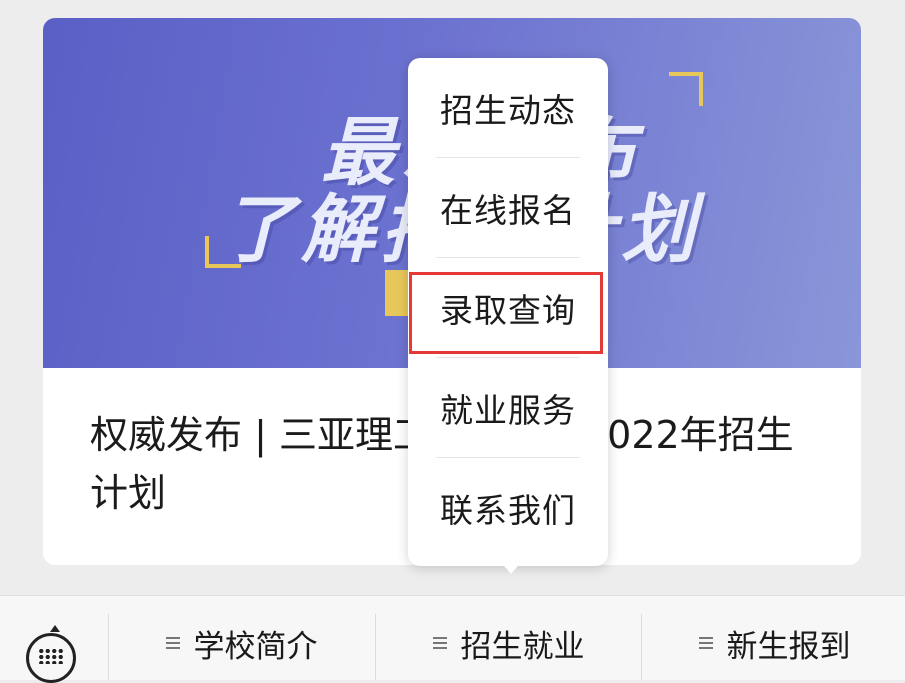 The height and width of the screenshot is (683, 905). Describe the element at coordinates (506, 313) in the screenshot. I see `highlight-box` at that location.